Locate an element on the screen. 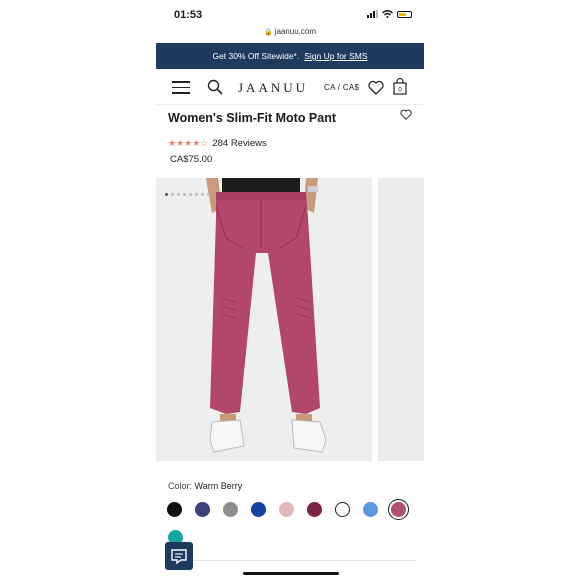 The height and width of the screenshot is (580, 580). menu-icon is located at coordinates (181, 87).